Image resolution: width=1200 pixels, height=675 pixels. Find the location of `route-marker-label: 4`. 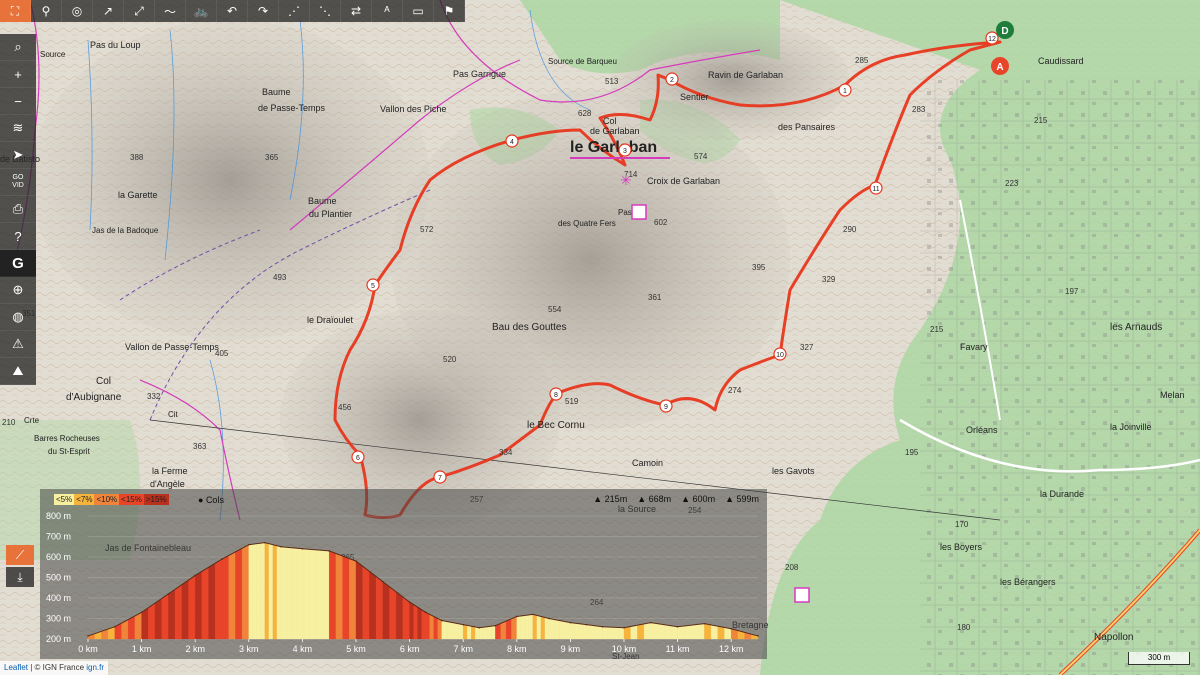

route-marker-label: 4 is located at coordinates (512, 142).